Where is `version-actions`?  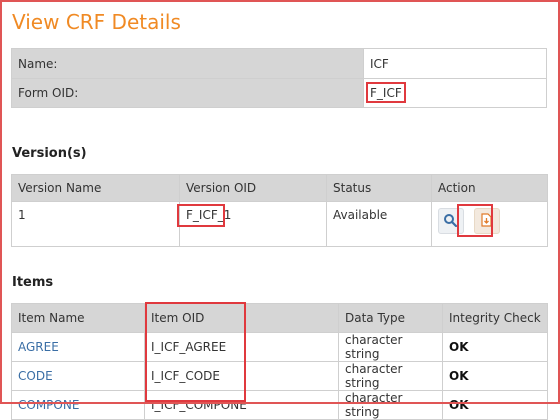 version-actions is located at coordinates (489, 224).